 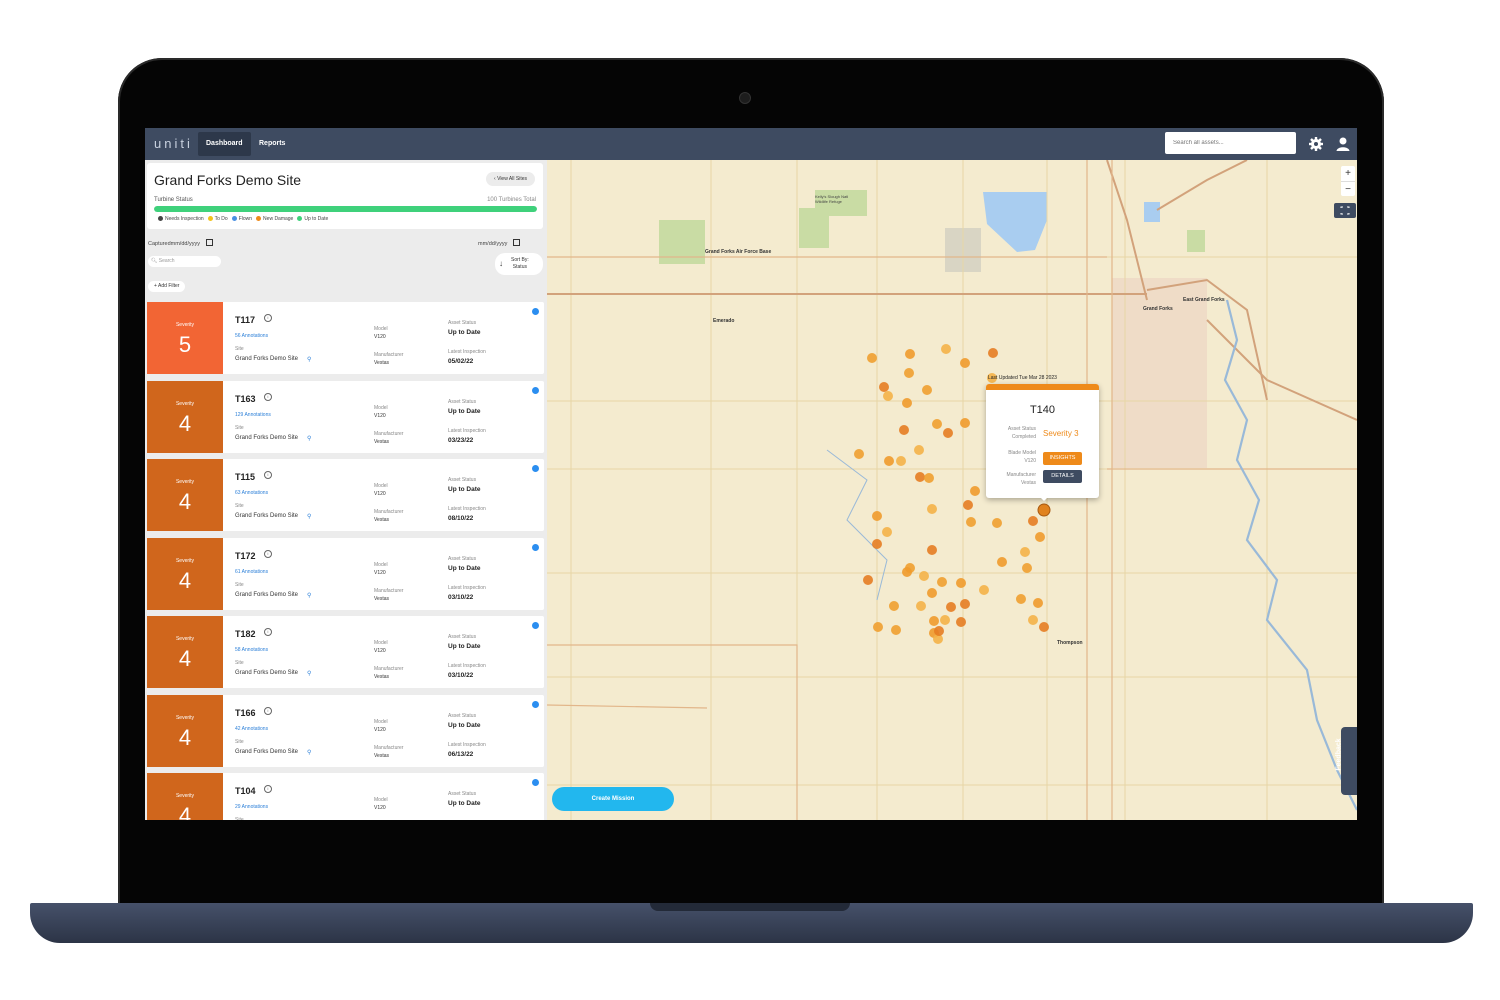 What do you see at coordinates (1343, 144) in the screenshot?
I see `user-icon` at bounding box center [1343, 144].